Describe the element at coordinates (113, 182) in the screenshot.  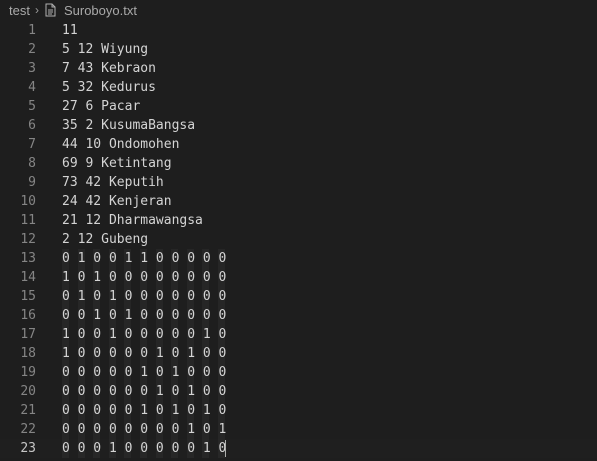
I see `line-text: 73 42 Keputih` at that location.